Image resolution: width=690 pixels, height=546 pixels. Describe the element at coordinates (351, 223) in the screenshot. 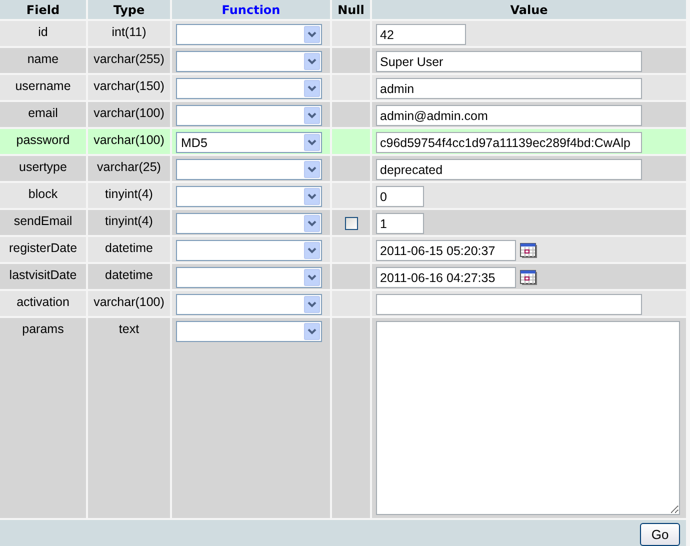

I see `null-checkbox` at that location.